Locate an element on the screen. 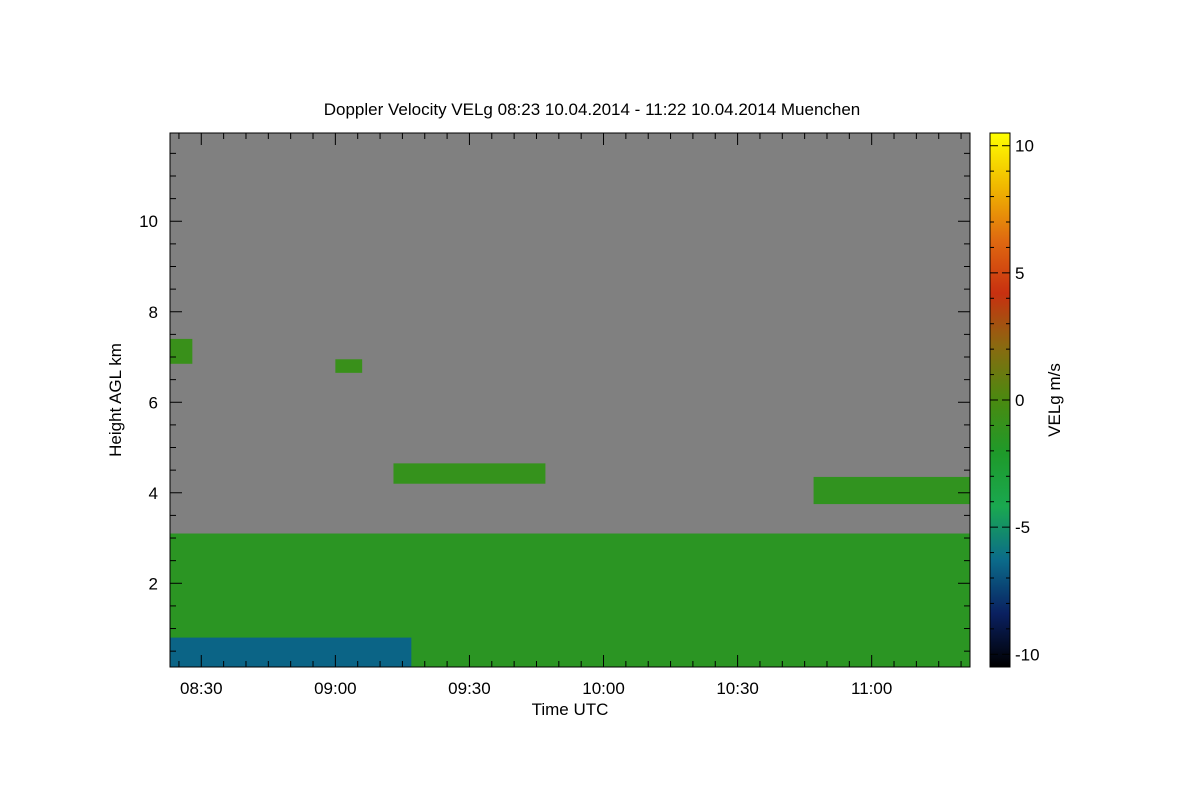 The image size is (1200, 800). y-axis-label: Height AGL km is located at coordinates (115, 400).